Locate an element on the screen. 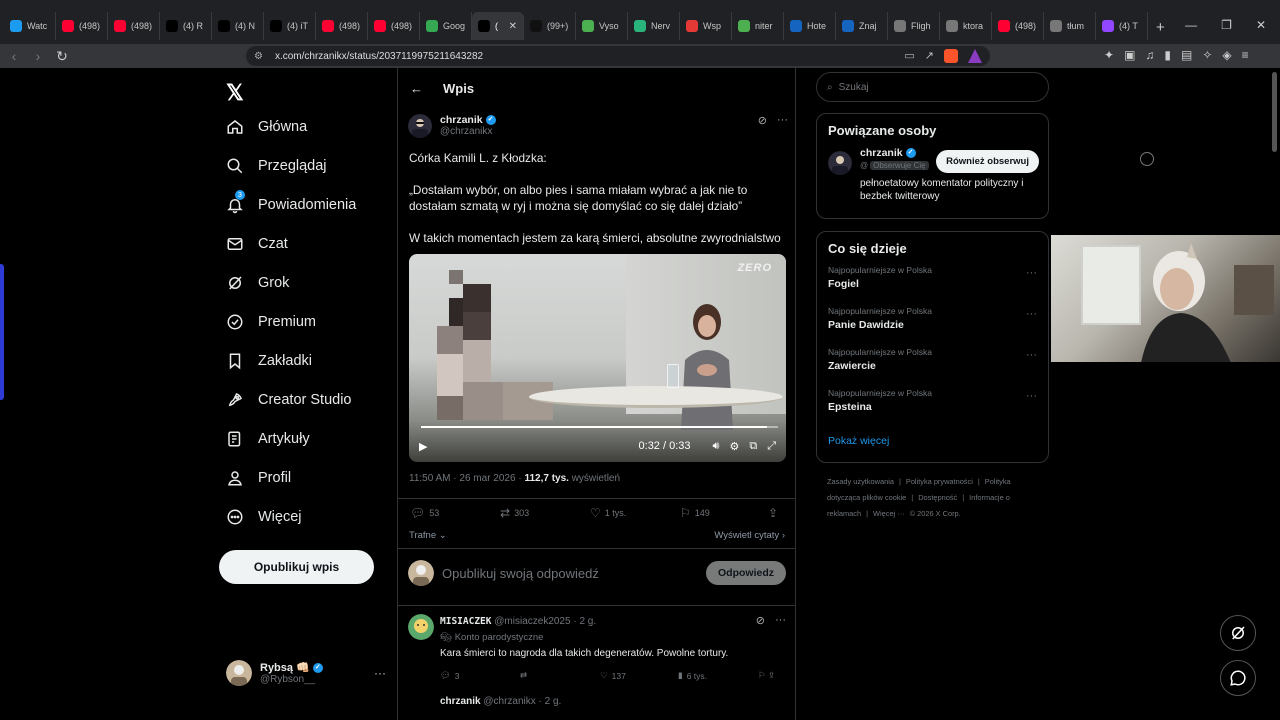 Image resolution: width=1280 pixels, height=720 pixels. tab-search-icon: ▣ is located at coordinates (1129, 55).